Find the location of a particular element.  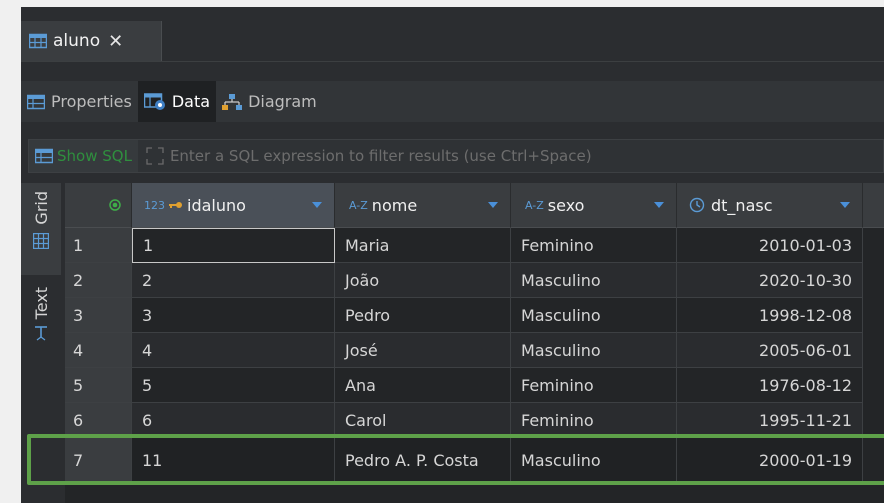

show-sql-label: Show SQL is located at coordinates (94, 156).